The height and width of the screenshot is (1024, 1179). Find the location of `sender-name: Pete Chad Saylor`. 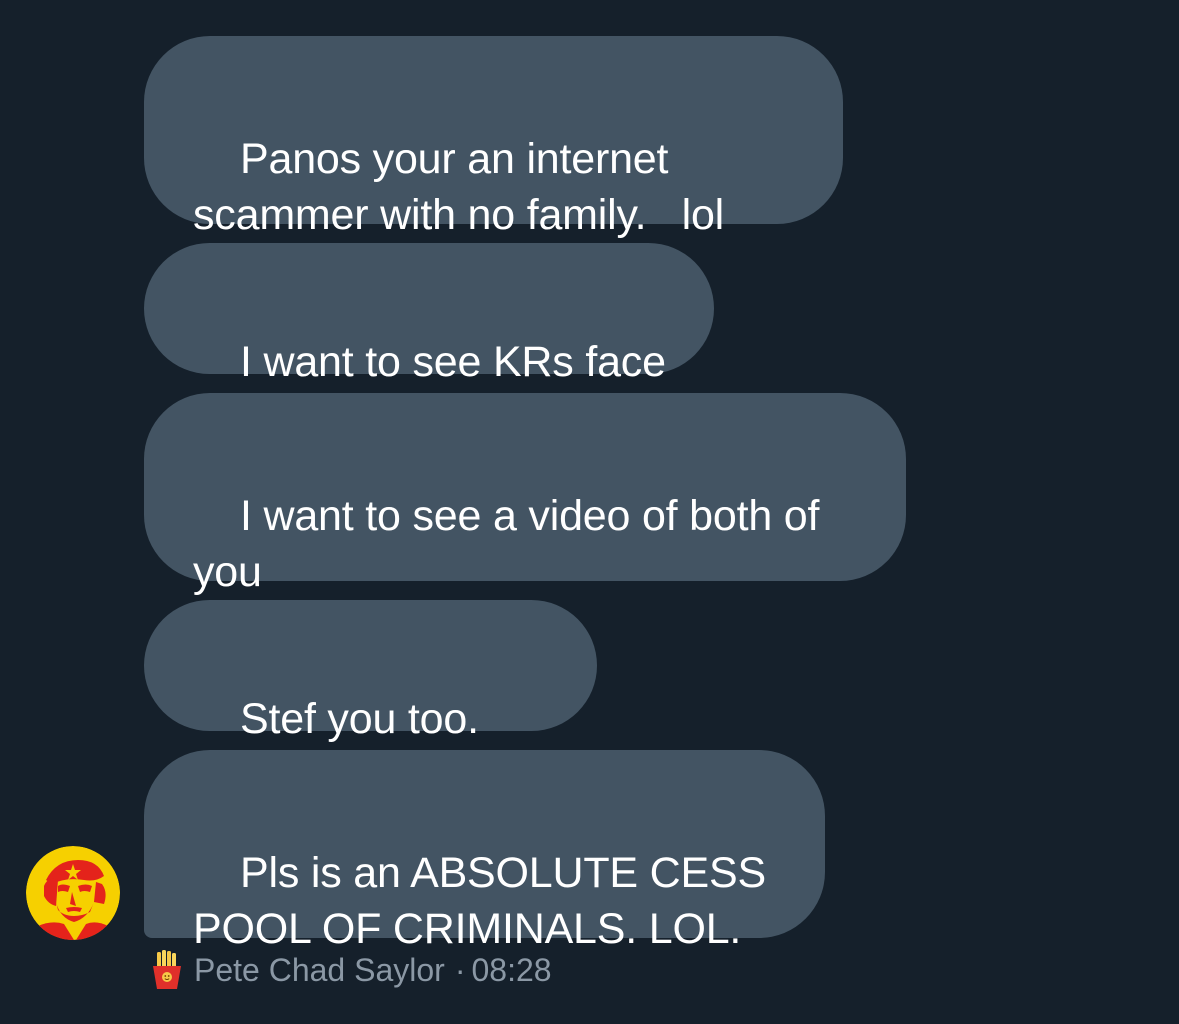

sender-name: Pete Chad Saylor is located at coordinates (319, 970).